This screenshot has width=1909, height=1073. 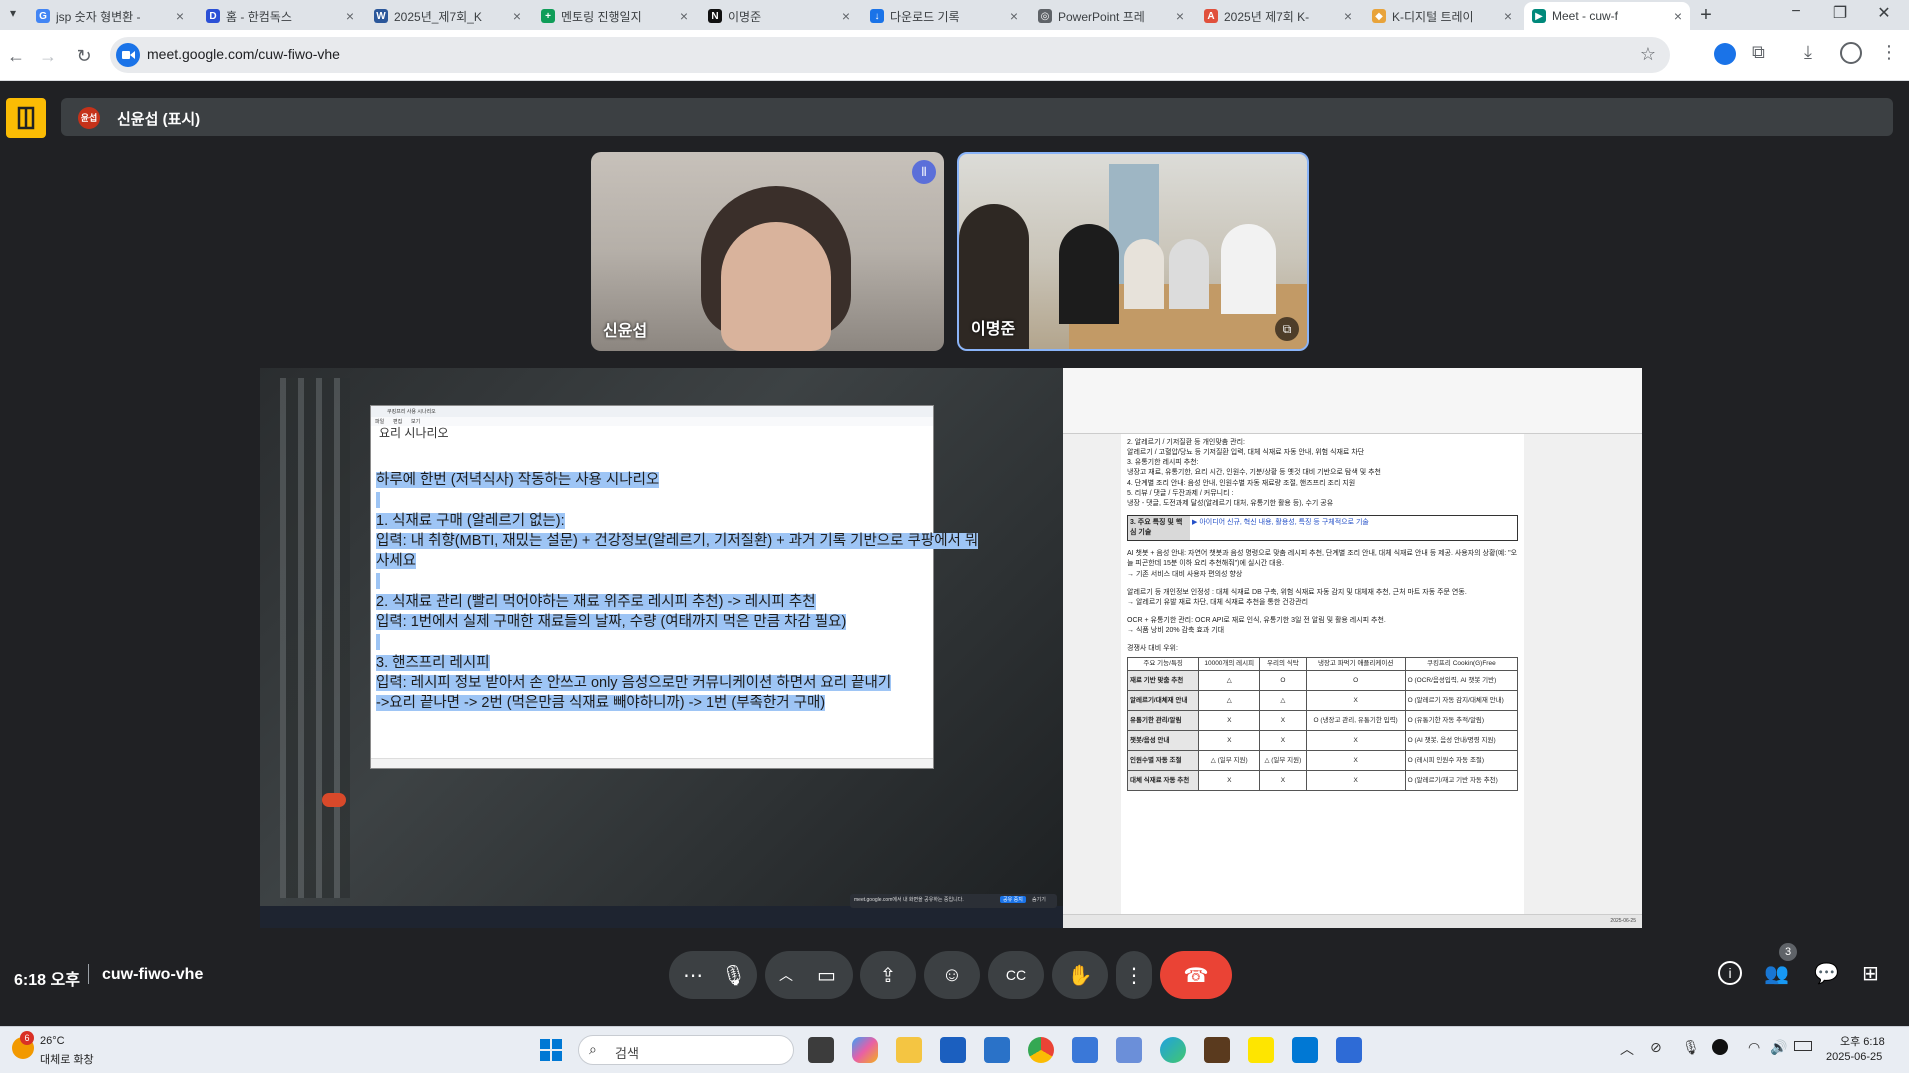 I want to click on file-explorer-icon, so click(x=909, y=1050).